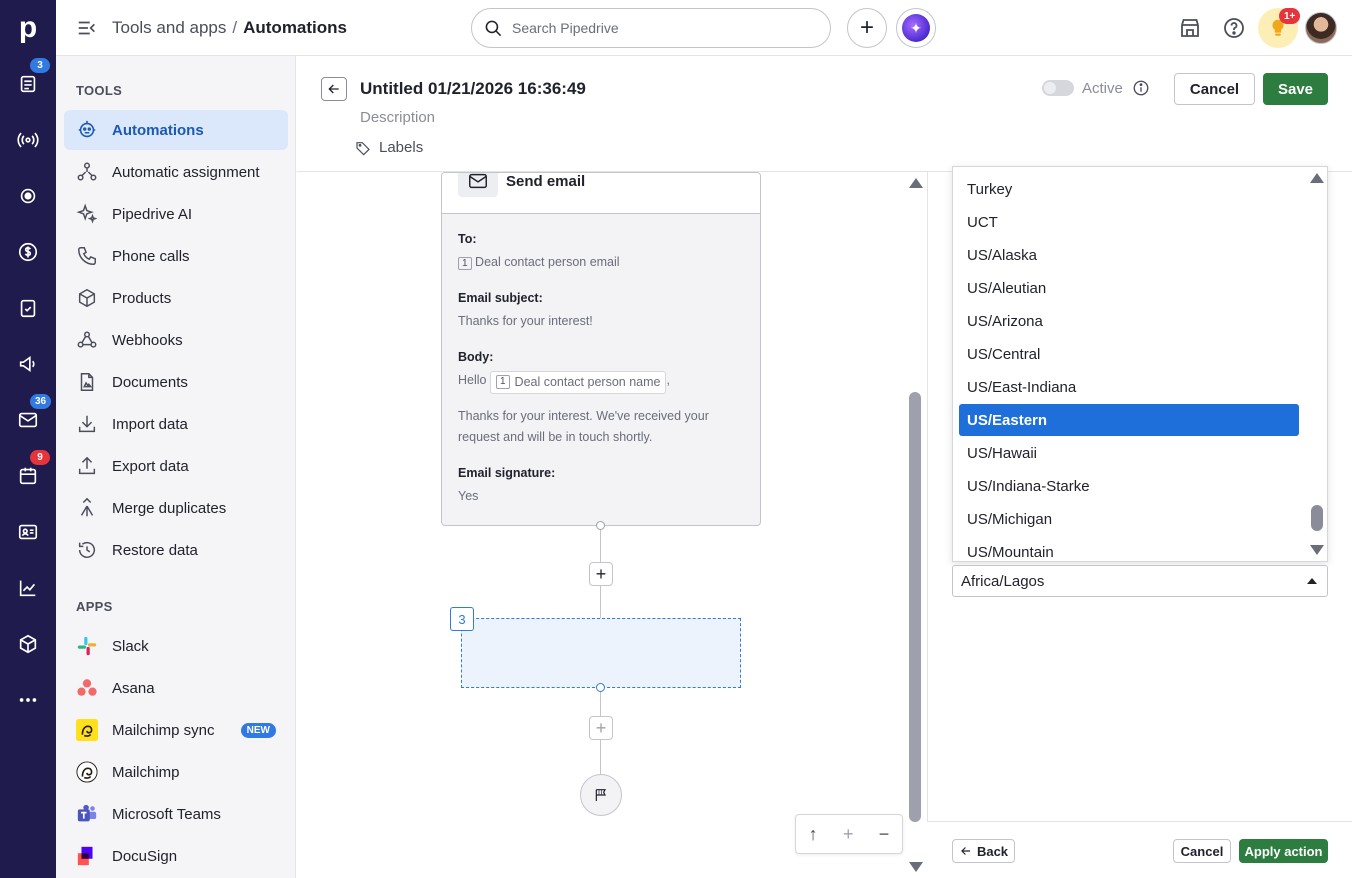 The width and height of the screenshot is (1352, 878). Describe the element at coordinates (28, 140) in the screenshot. I see `deals-radio-icon` at that location.